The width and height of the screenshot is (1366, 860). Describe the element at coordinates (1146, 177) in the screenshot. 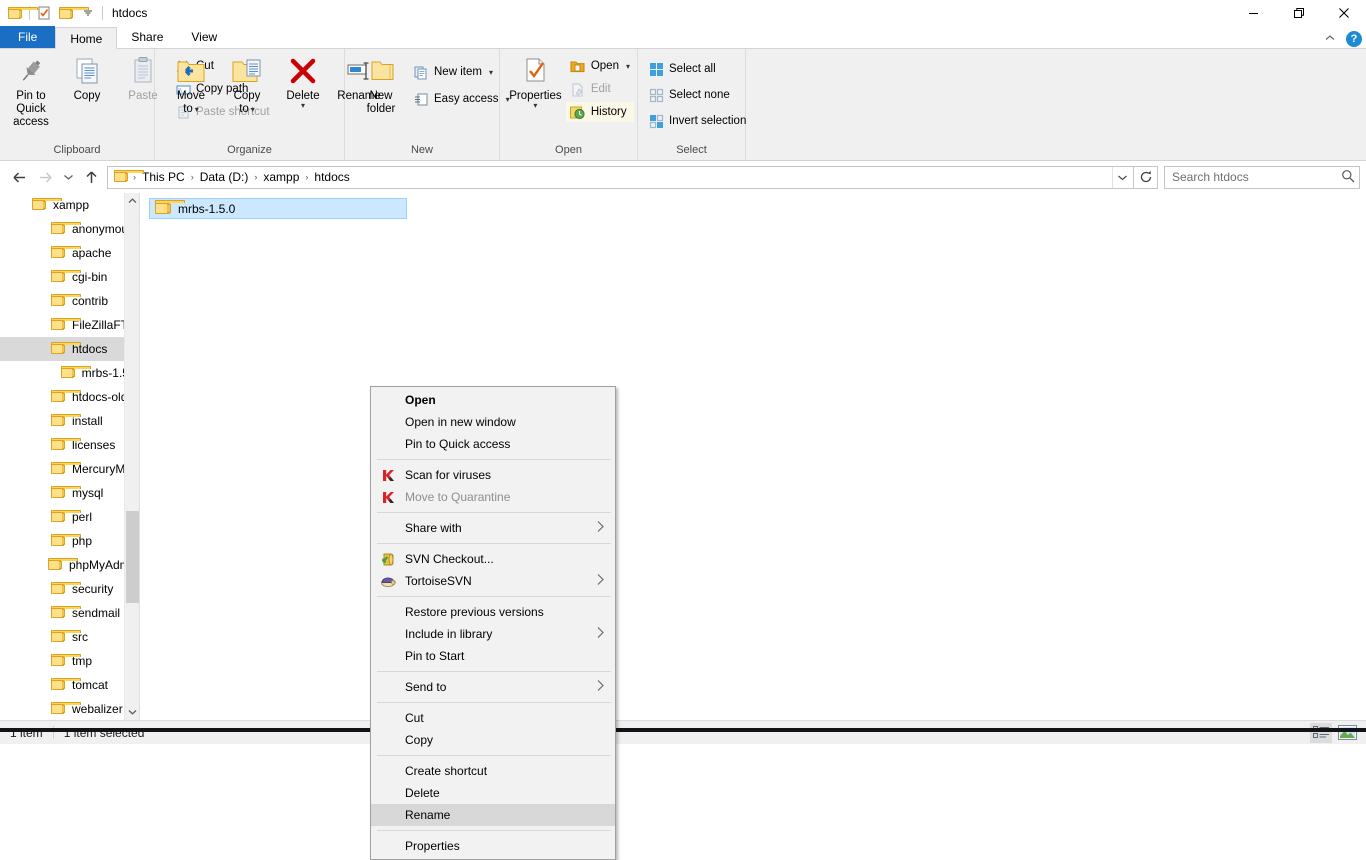

I see `refresh-button` at that location.